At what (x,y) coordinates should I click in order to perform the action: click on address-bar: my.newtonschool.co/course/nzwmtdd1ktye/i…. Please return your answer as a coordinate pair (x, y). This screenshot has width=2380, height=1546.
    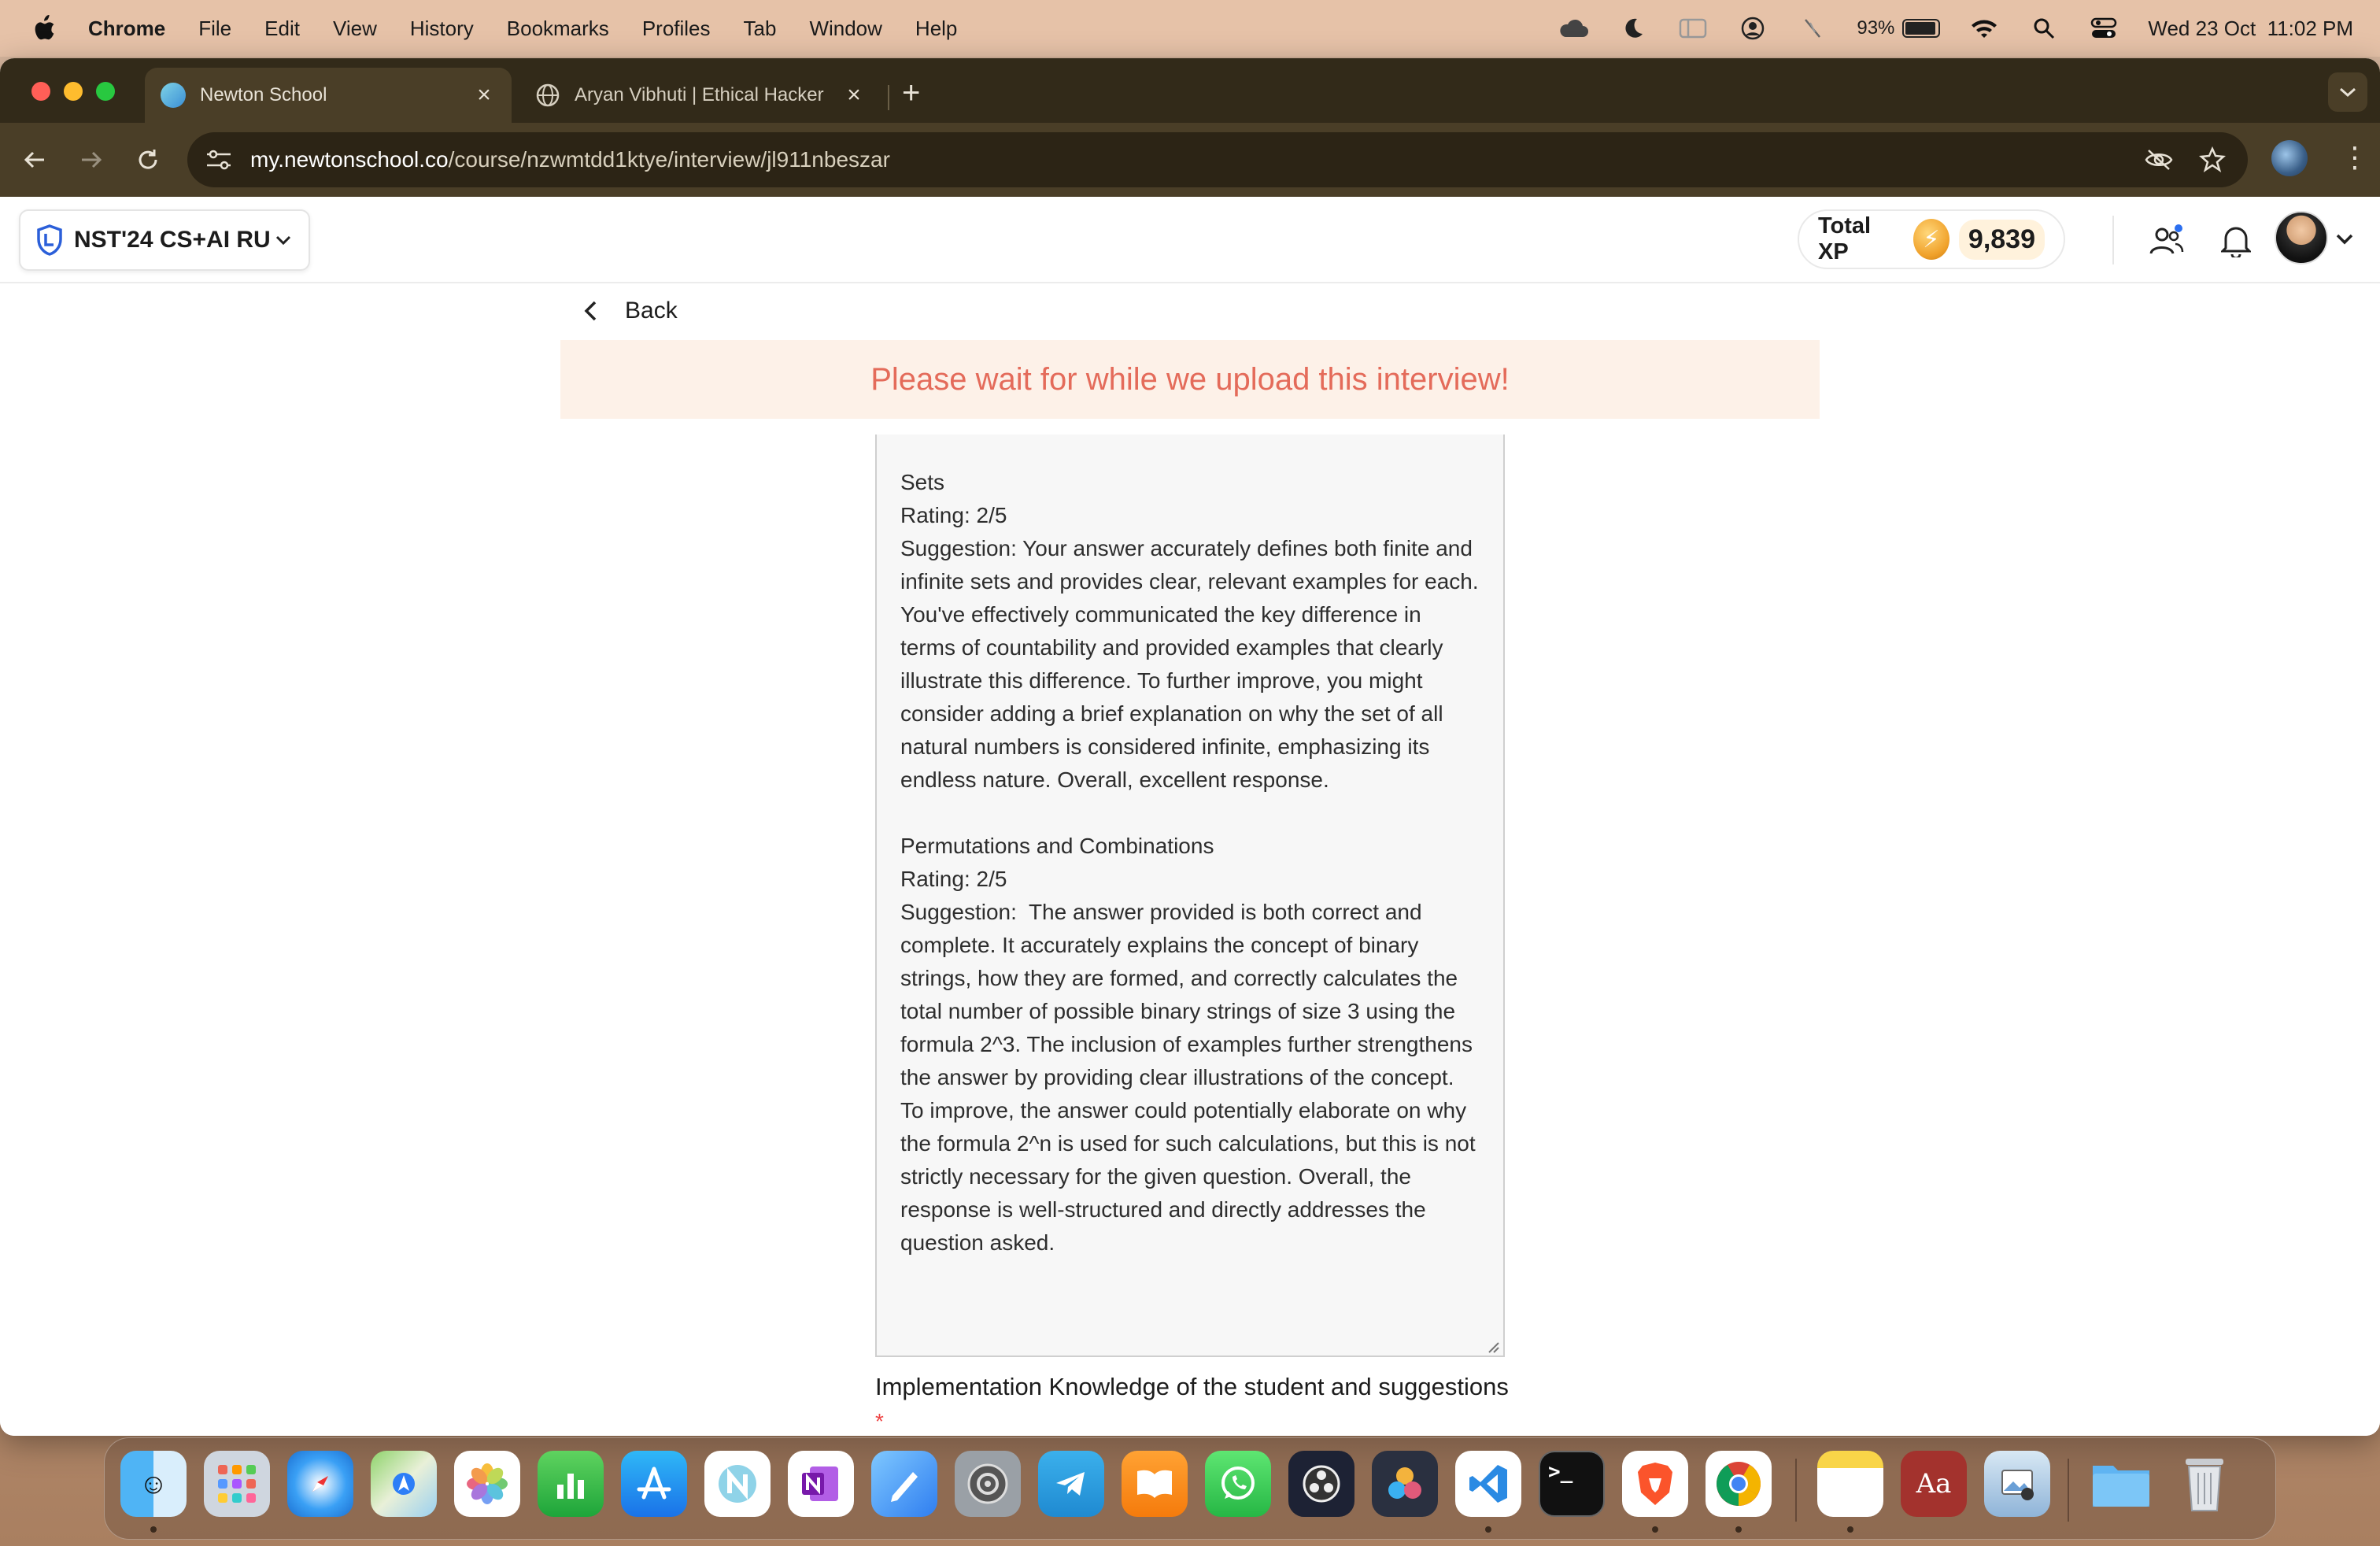
    Looking at the image, I should click on (1217, 159).